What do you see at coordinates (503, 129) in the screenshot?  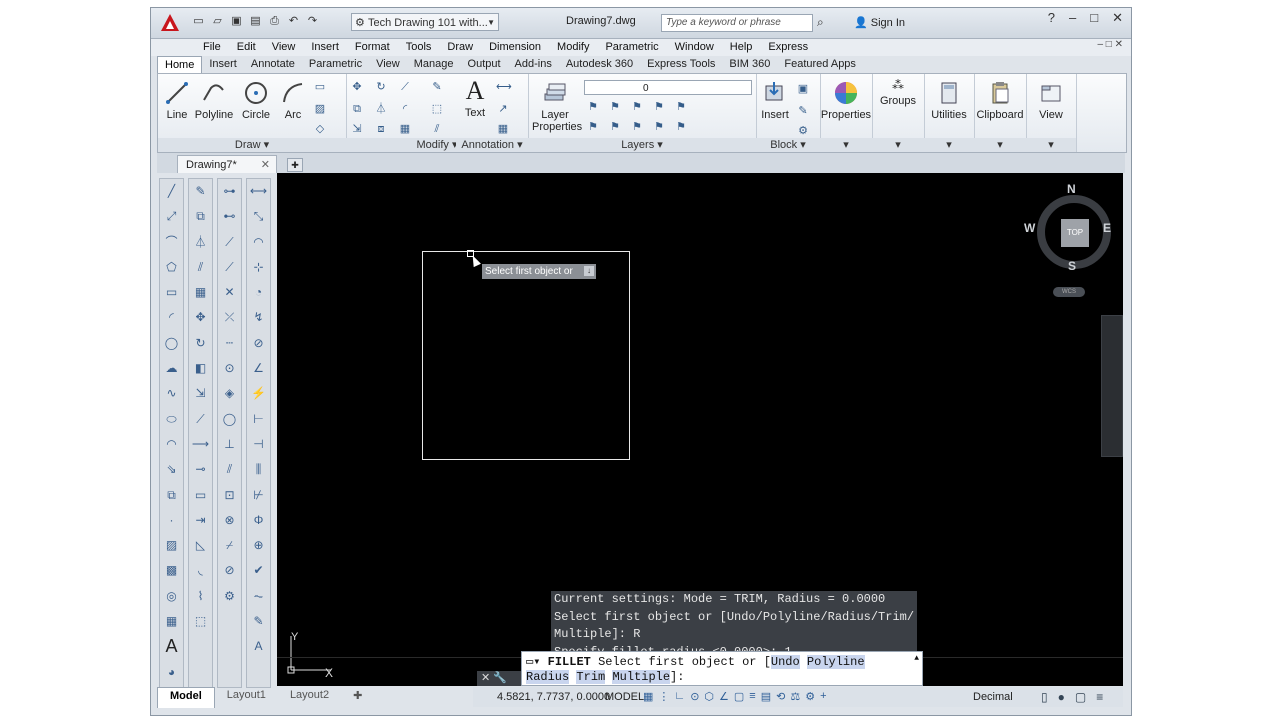 I see `table-icon: ▦` at bounding box center [503, 129].